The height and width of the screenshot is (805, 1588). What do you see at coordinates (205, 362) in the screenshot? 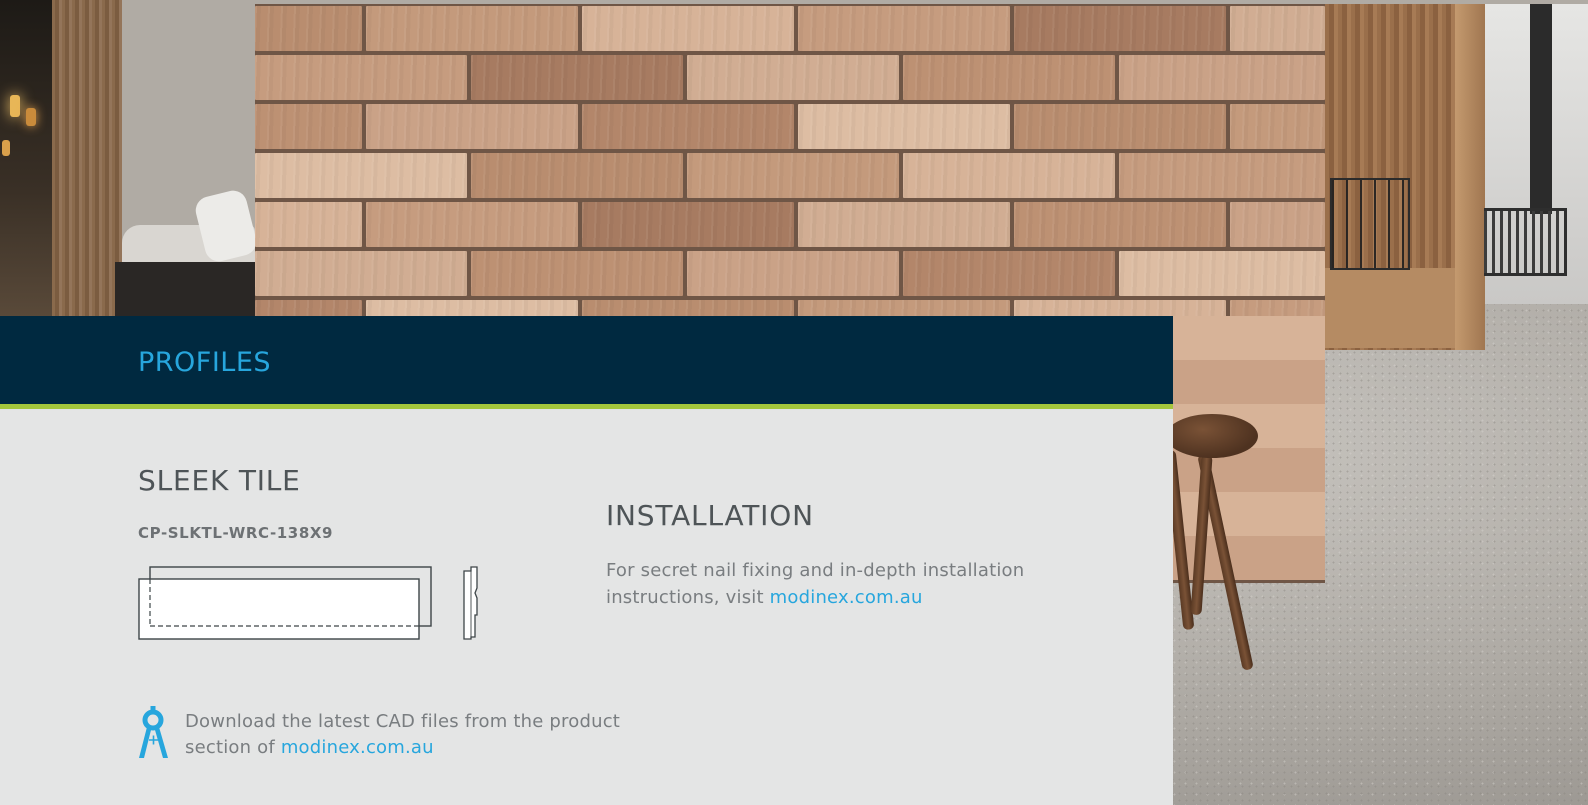
I see `section-title: PROFILES` at bounding box center [205, 362].